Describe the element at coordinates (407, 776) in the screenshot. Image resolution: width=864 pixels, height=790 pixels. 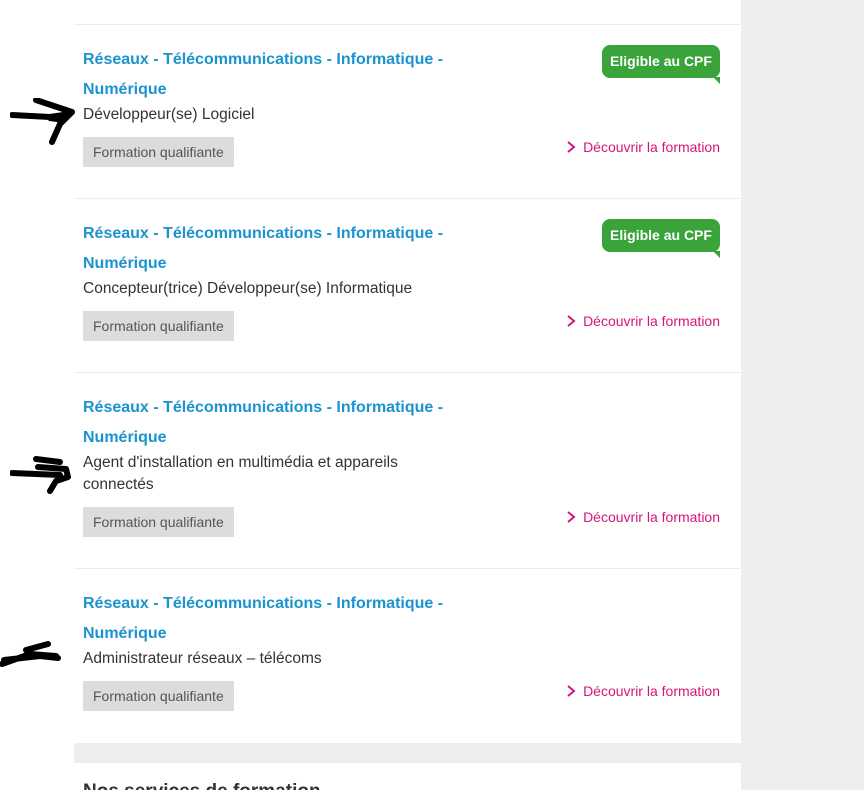
I see `services-section: Nos services de formation` at that location.